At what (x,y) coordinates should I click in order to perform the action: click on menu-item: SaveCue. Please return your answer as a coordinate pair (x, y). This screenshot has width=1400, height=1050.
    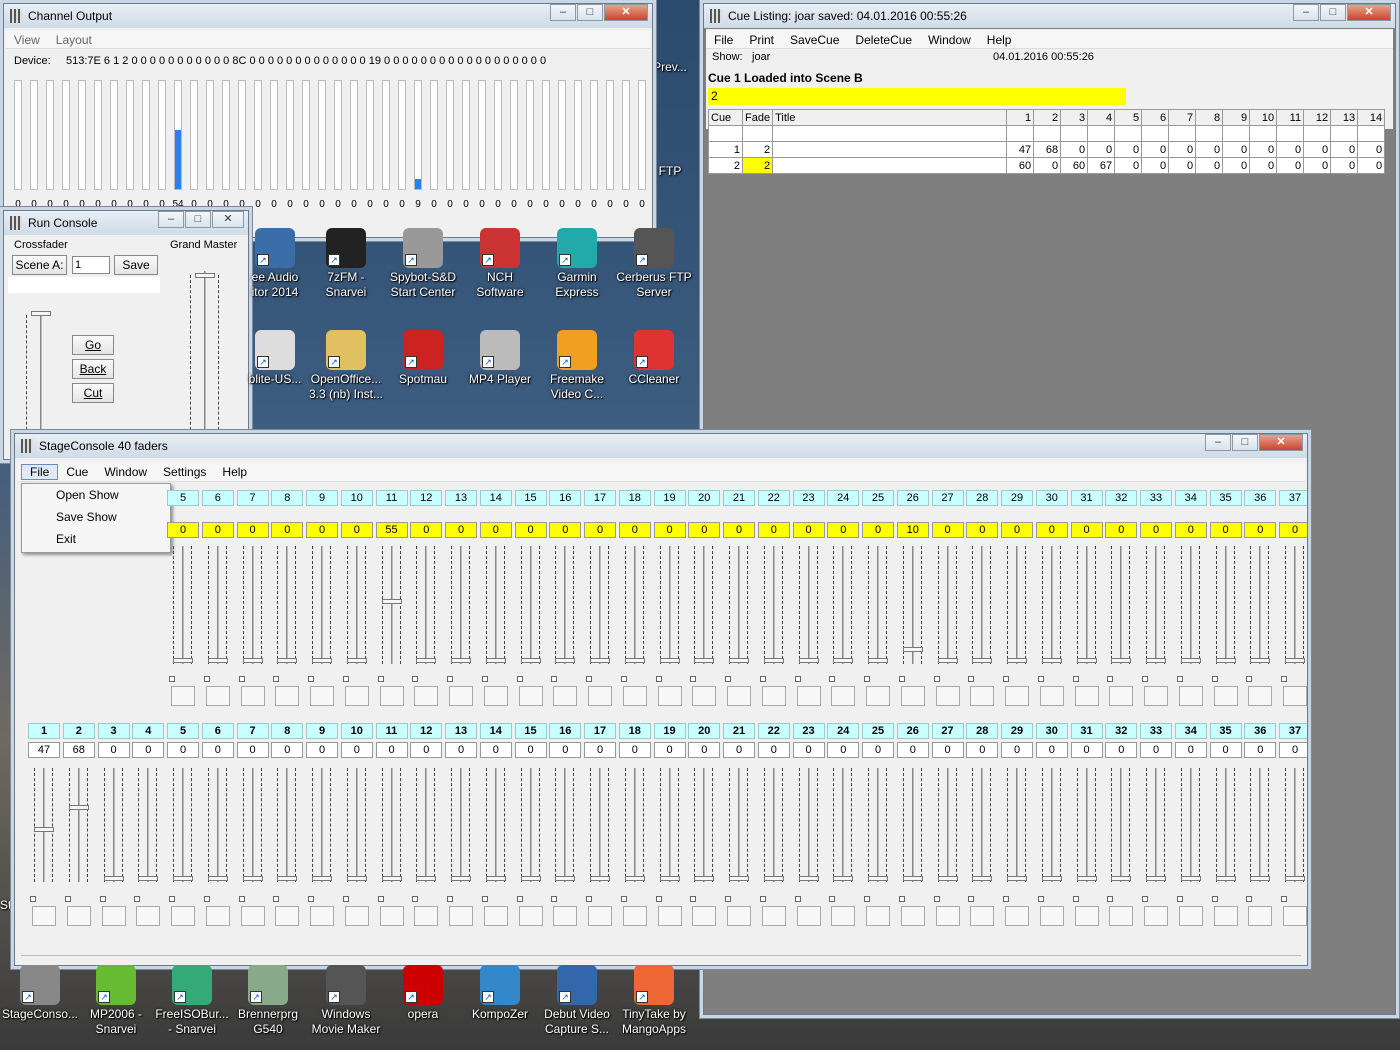
    Looking at the image, I should click on (814, 40).